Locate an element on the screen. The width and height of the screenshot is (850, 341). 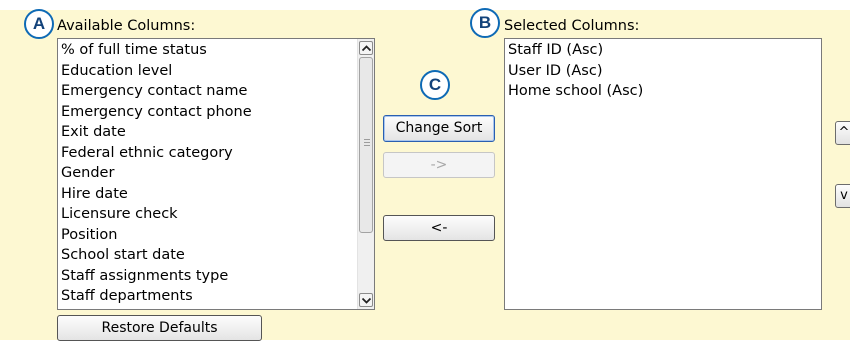
add-column-button: -> is located at coordinates (439, 165).